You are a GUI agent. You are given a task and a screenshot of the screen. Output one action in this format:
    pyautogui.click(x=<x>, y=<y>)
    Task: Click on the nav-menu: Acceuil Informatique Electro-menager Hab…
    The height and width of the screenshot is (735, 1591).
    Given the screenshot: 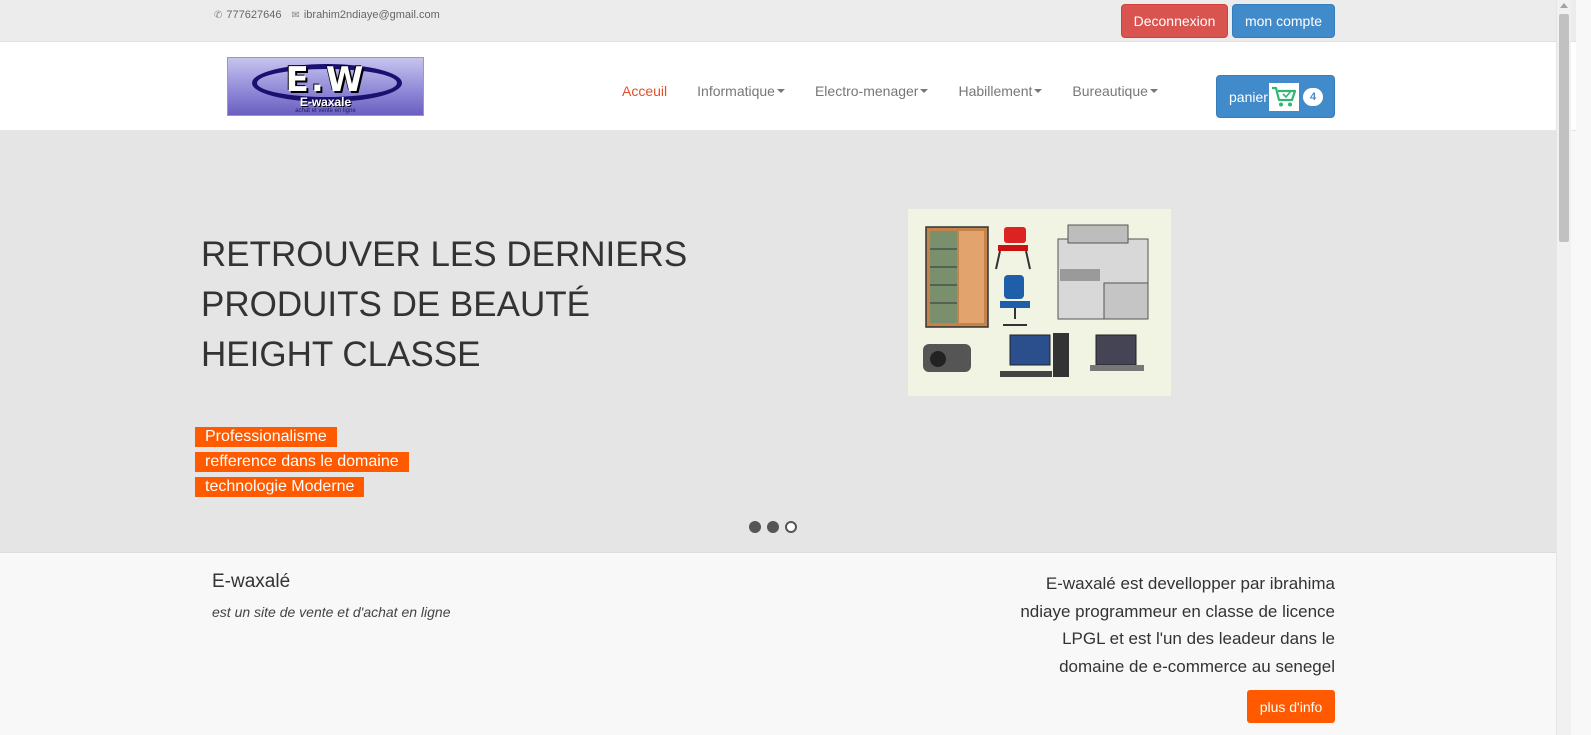 What is the action you would take?
    pyautogui.click(x=905, y=91)
    